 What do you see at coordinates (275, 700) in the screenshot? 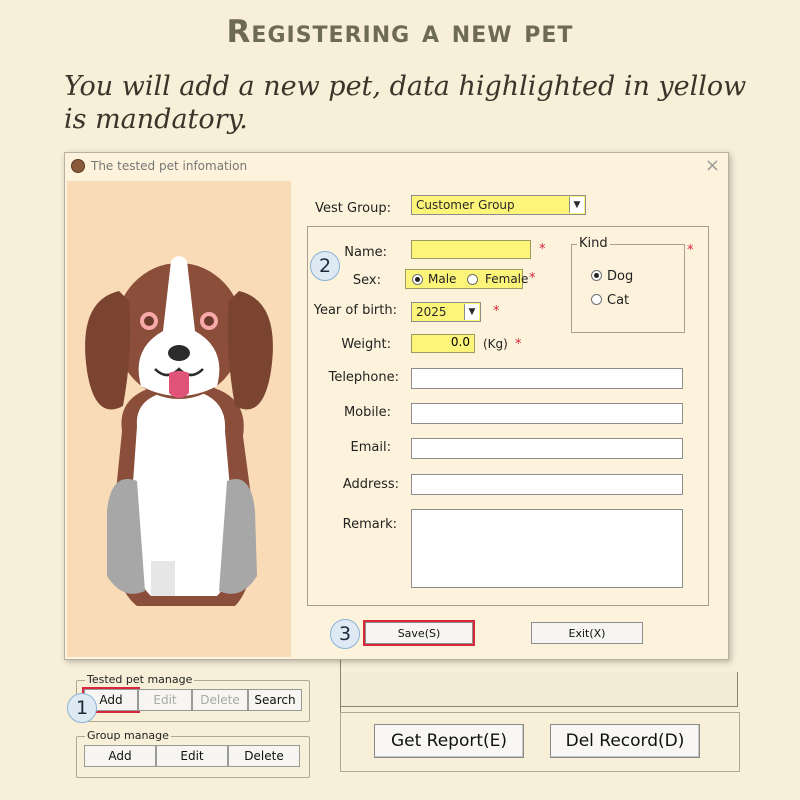
I see `search-pet-button: Search` at bounding box center [275, 700].